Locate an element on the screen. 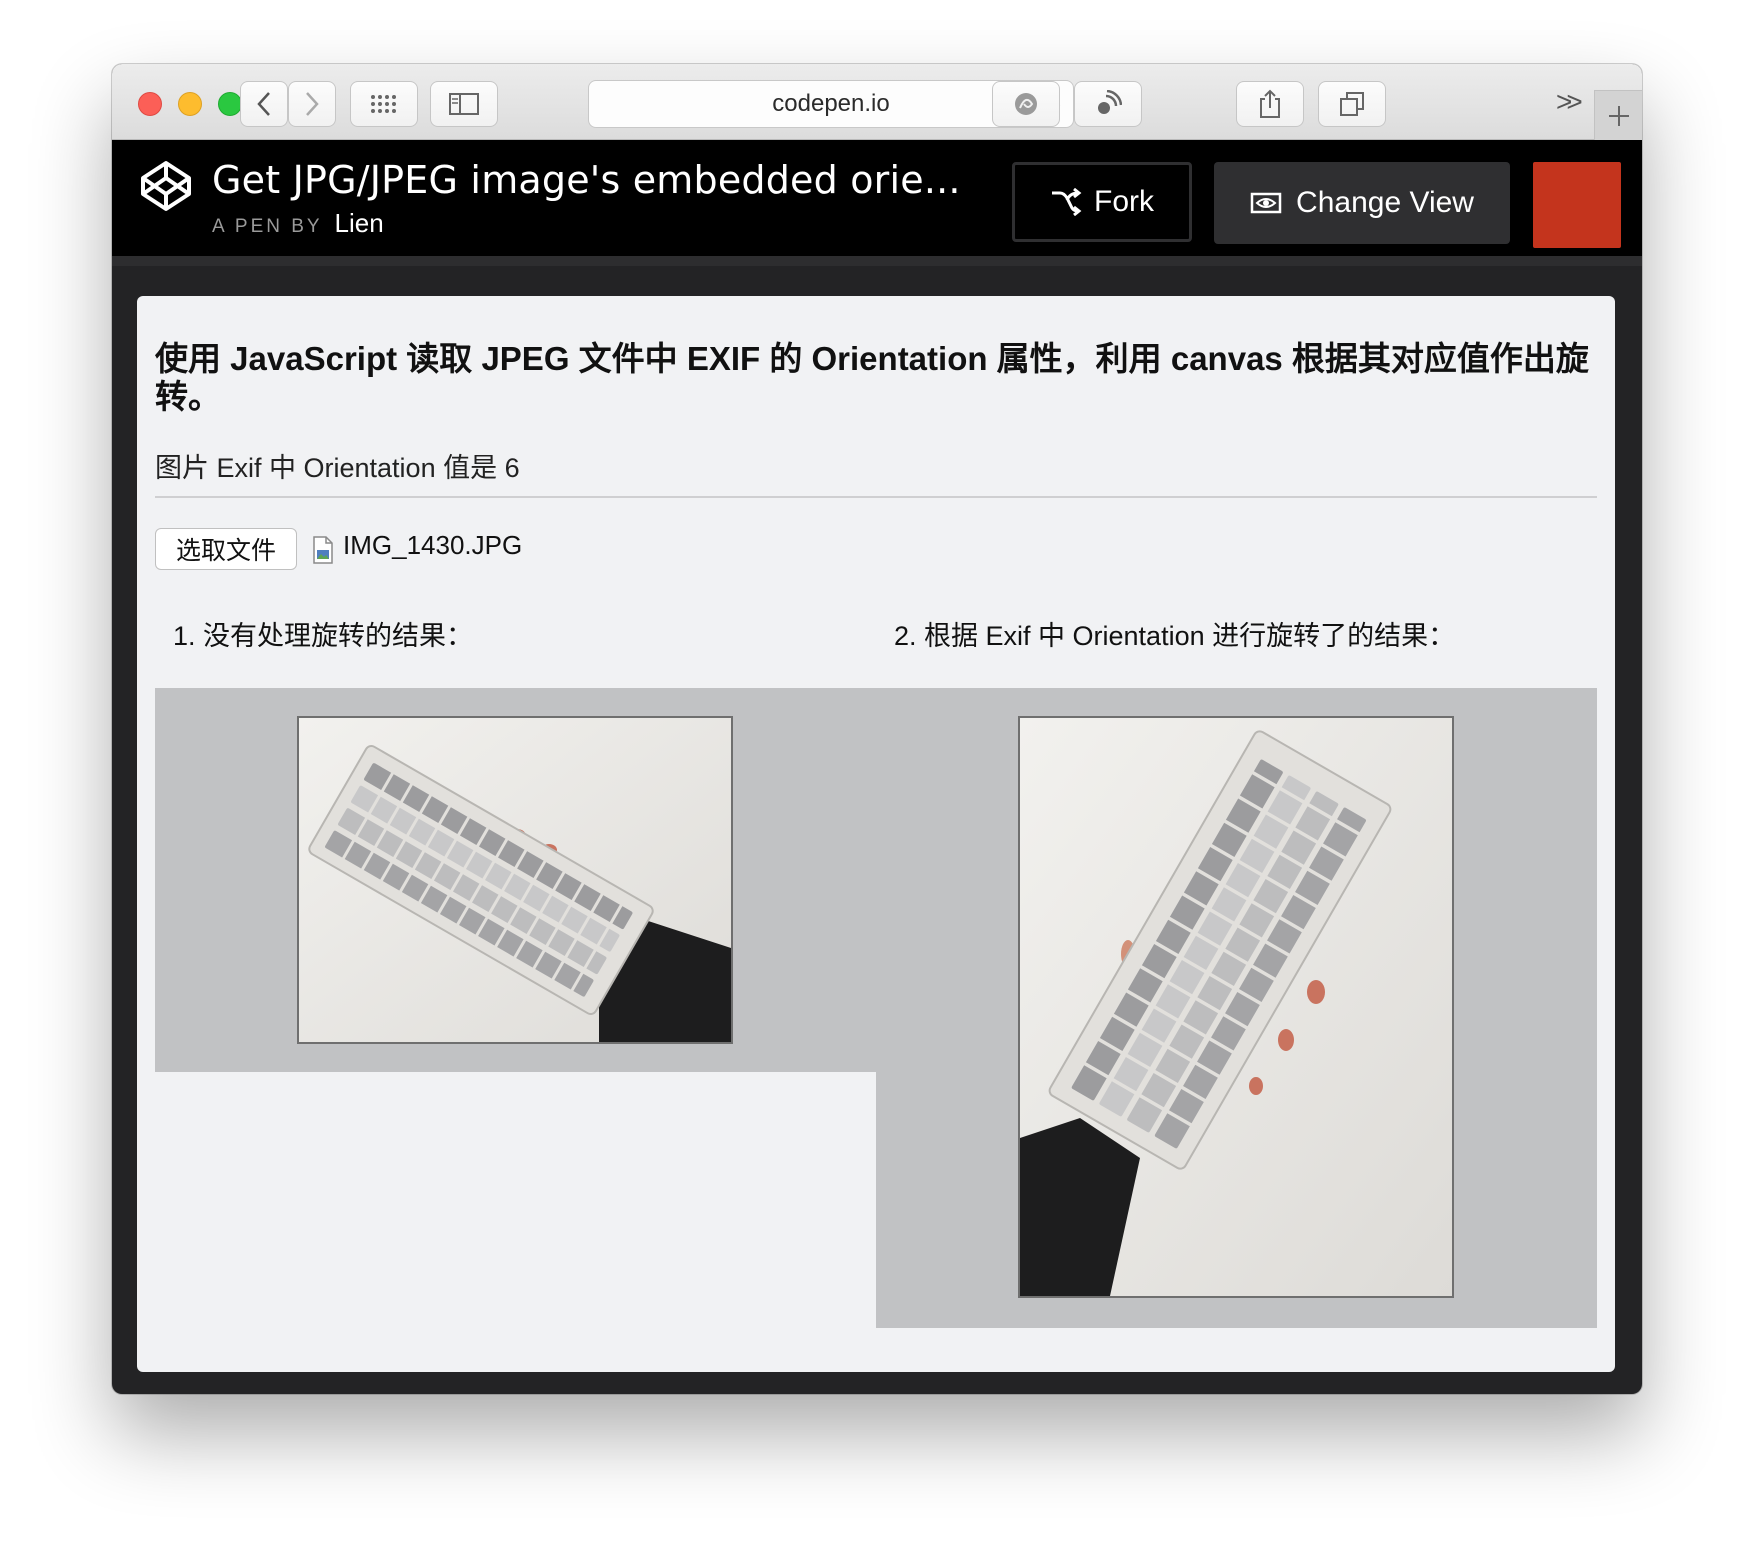 Image resolution: width=1750 pixels, height=1550 pixels. keyboard-photo-unrotated is located at coordinates (515, 880).